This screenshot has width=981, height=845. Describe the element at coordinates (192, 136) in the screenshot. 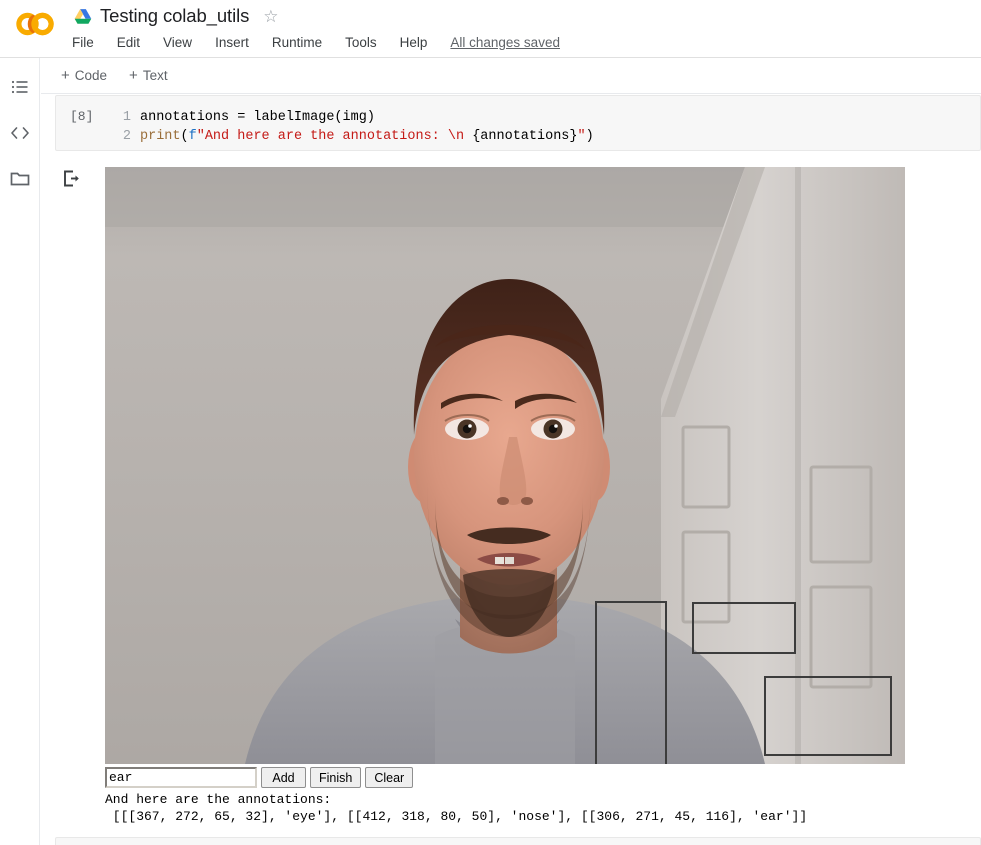

I see `code-token-fstring-prefix: f` at that location.